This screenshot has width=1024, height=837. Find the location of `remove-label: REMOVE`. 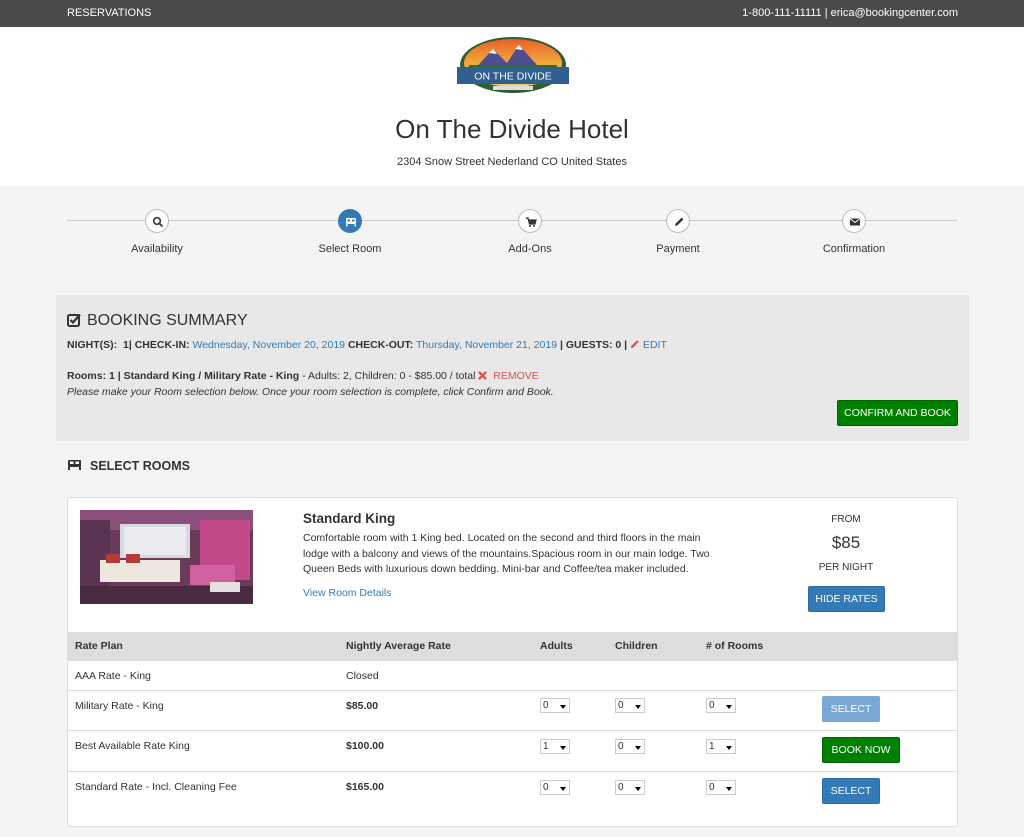

remove-label: REMOVE is located at coordinates (516, 376).